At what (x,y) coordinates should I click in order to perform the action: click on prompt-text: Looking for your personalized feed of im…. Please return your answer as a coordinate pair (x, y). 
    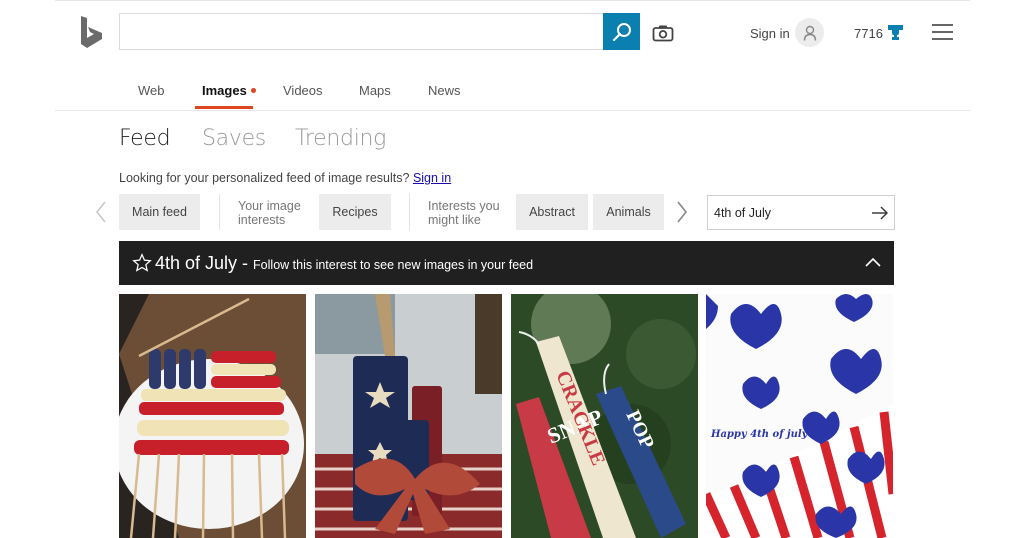
    Looking at the image, I should click on (264, 178).